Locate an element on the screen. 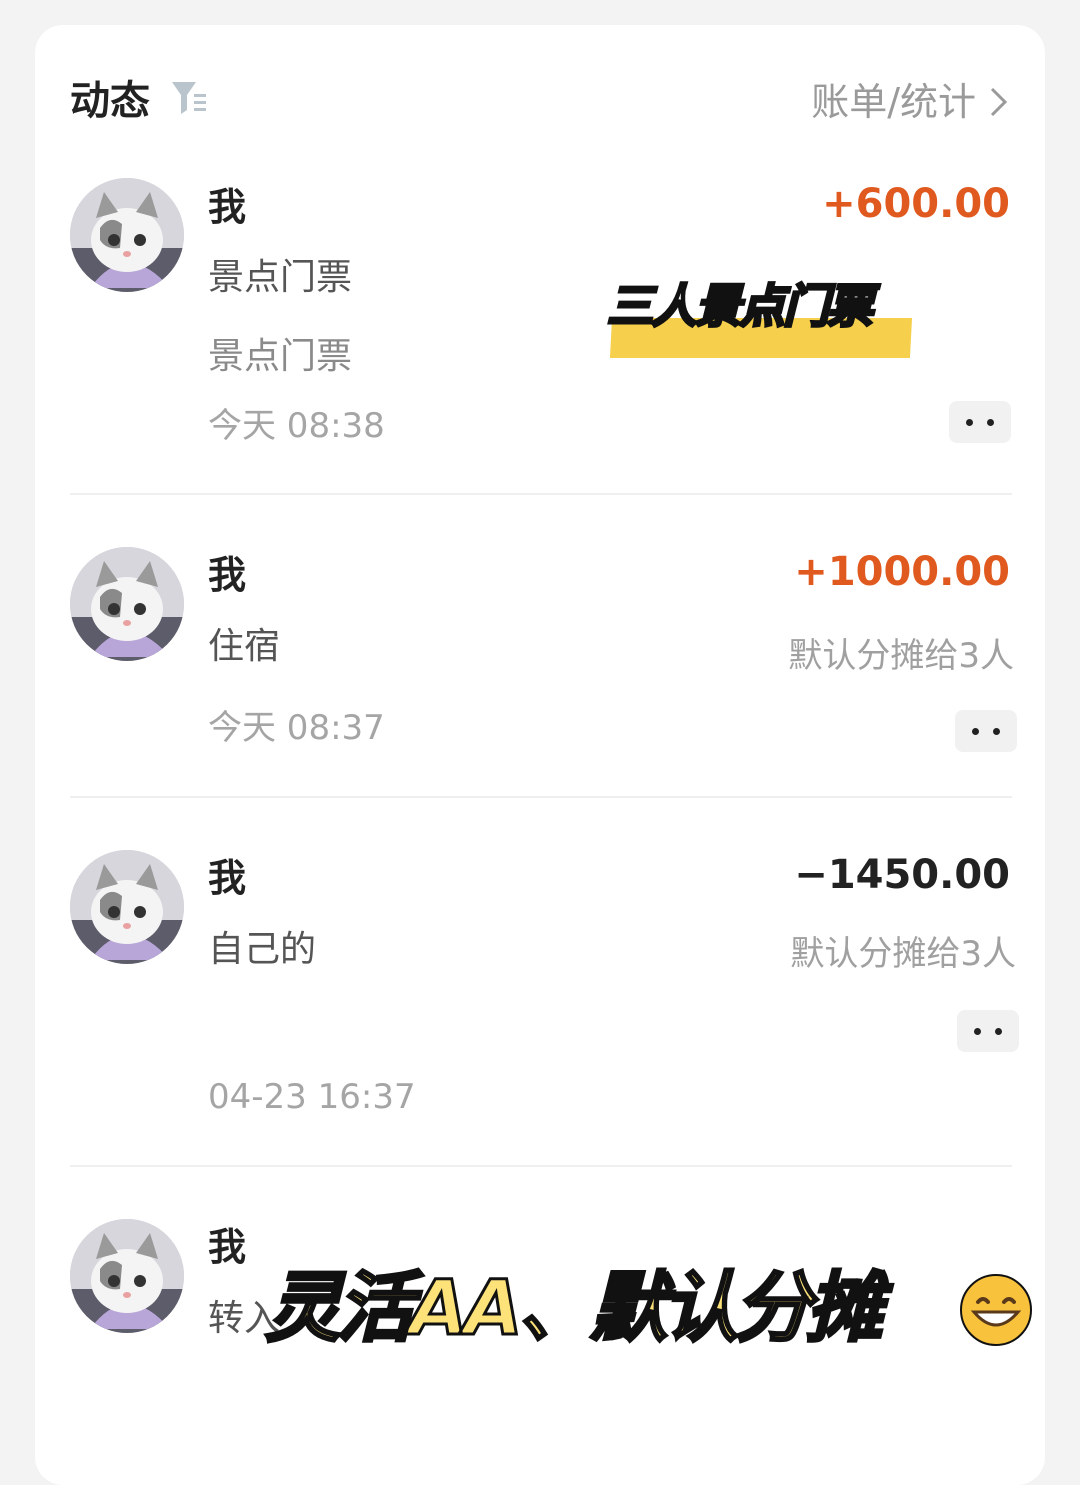 This screenshot has height=1485, width=1080. sticker-label: 三人景点门票 is located at coordinates (766, 321).